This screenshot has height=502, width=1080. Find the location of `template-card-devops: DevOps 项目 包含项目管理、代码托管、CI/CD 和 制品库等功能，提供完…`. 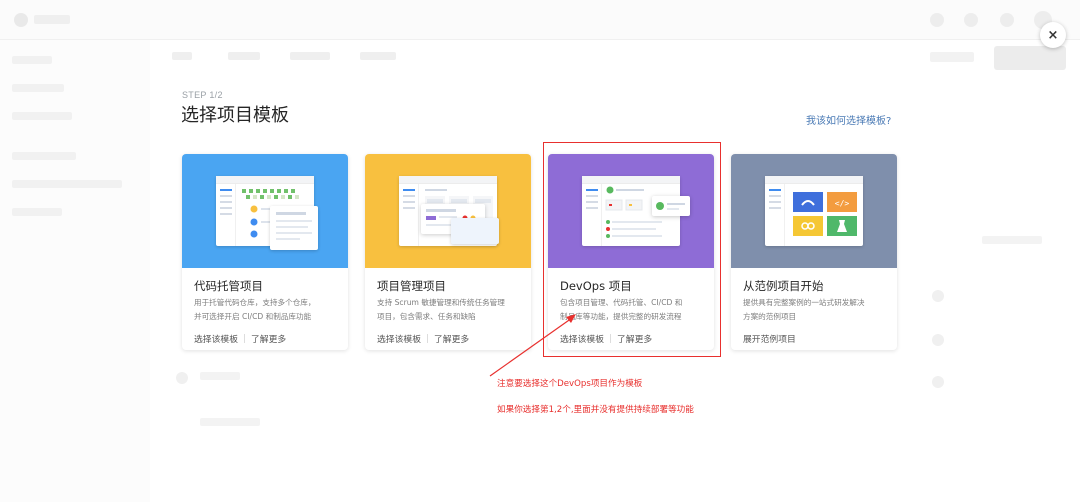

template-card-devops: DevOps 项目 包含项目管理、代码托管、CI/CD 和 制品库等功能，提供完… is located at coordinates (631, 252).